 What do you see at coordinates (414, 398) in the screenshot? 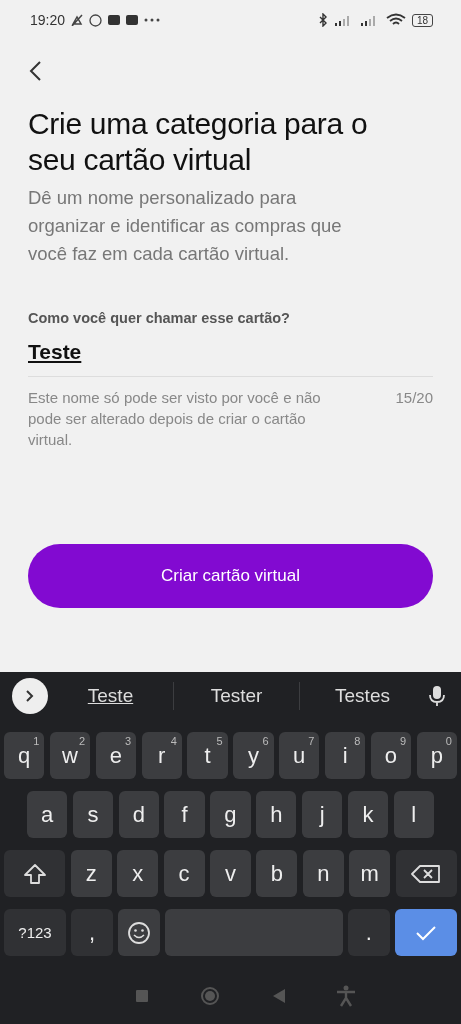
I see `character-counter: 15/20` at bounding box center [414, 398].